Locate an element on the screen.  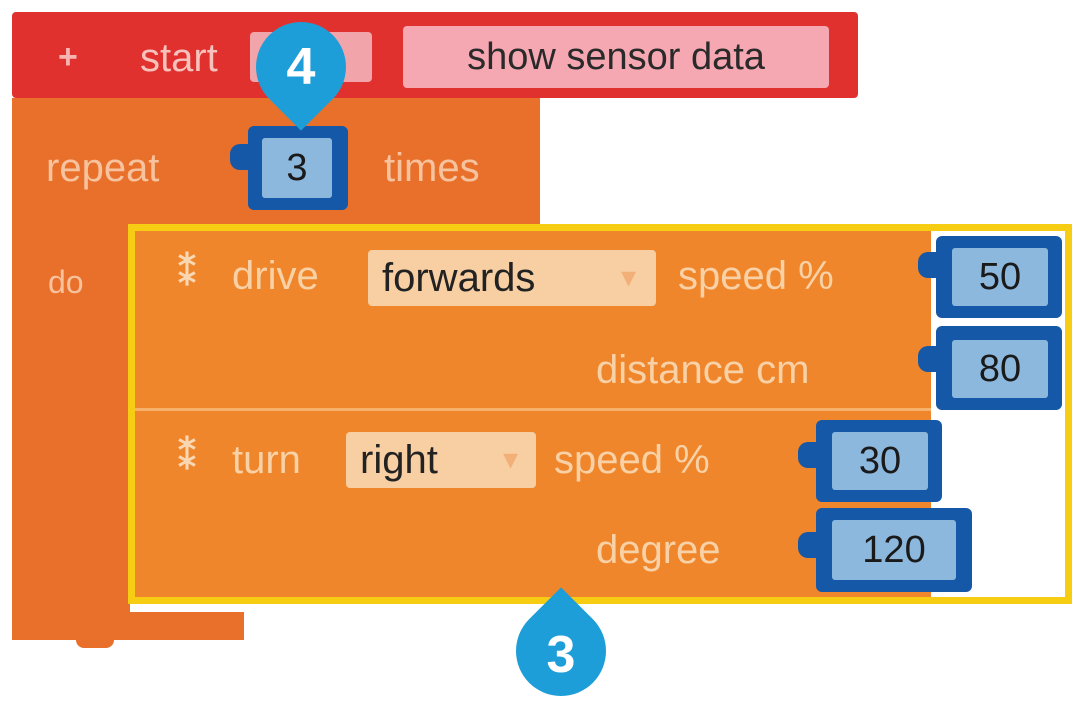
drive-direction-dropdown: forwards ▾ is located at coordinates (512, 278).